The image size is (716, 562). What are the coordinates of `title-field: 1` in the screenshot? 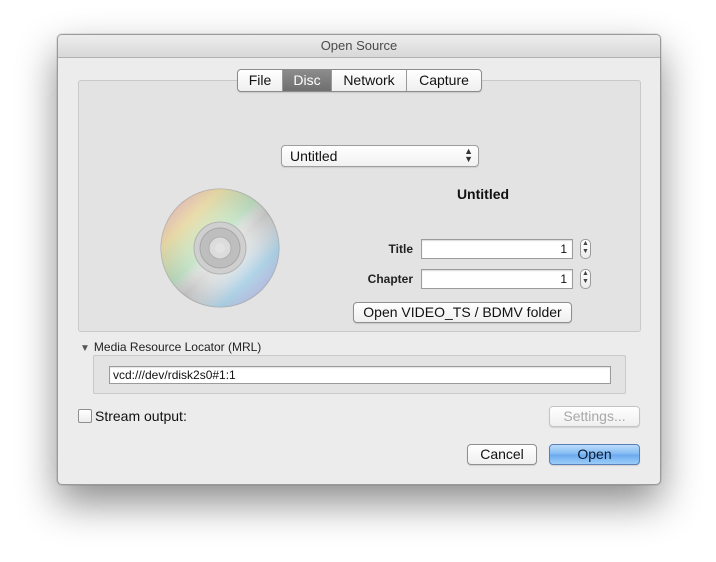 It's located at (497, 249).